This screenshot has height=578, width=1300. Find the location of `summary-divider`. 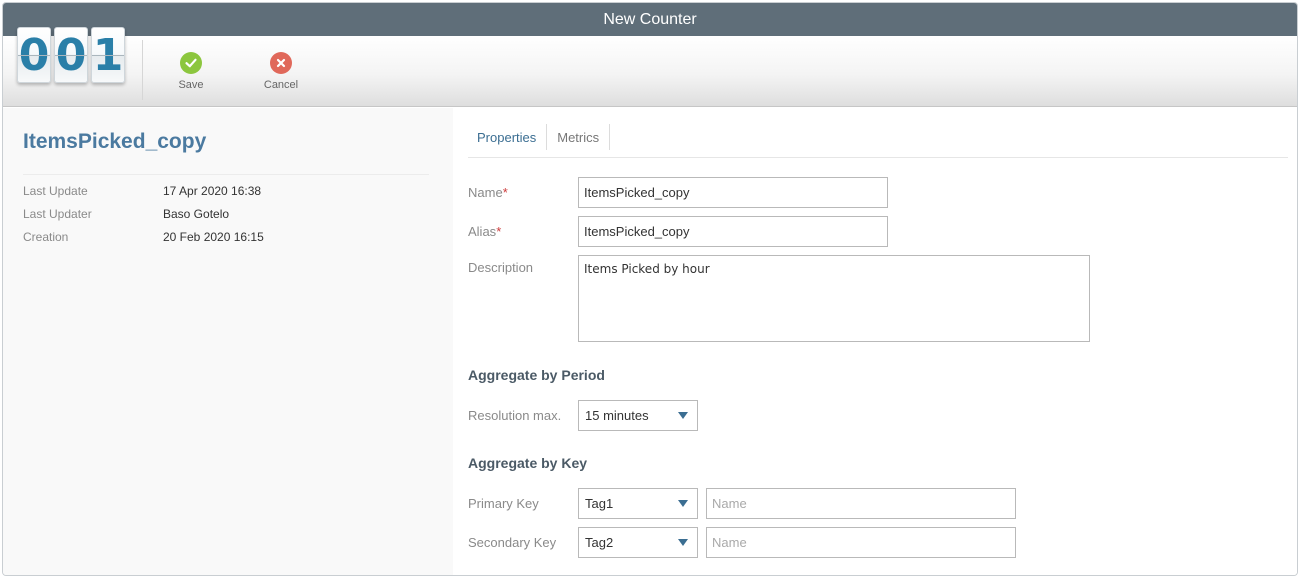

summary-divider is located at coordinates (226, 174).